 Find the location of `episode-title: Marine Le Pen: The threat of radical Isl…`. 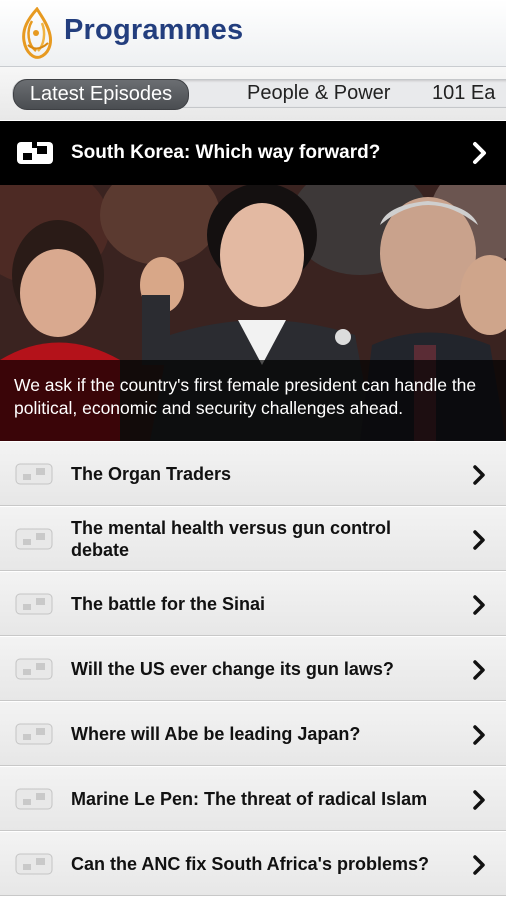

episode-title: Marine Le Pen: The threat of radical Isl… is located at coordinates (249, 798).